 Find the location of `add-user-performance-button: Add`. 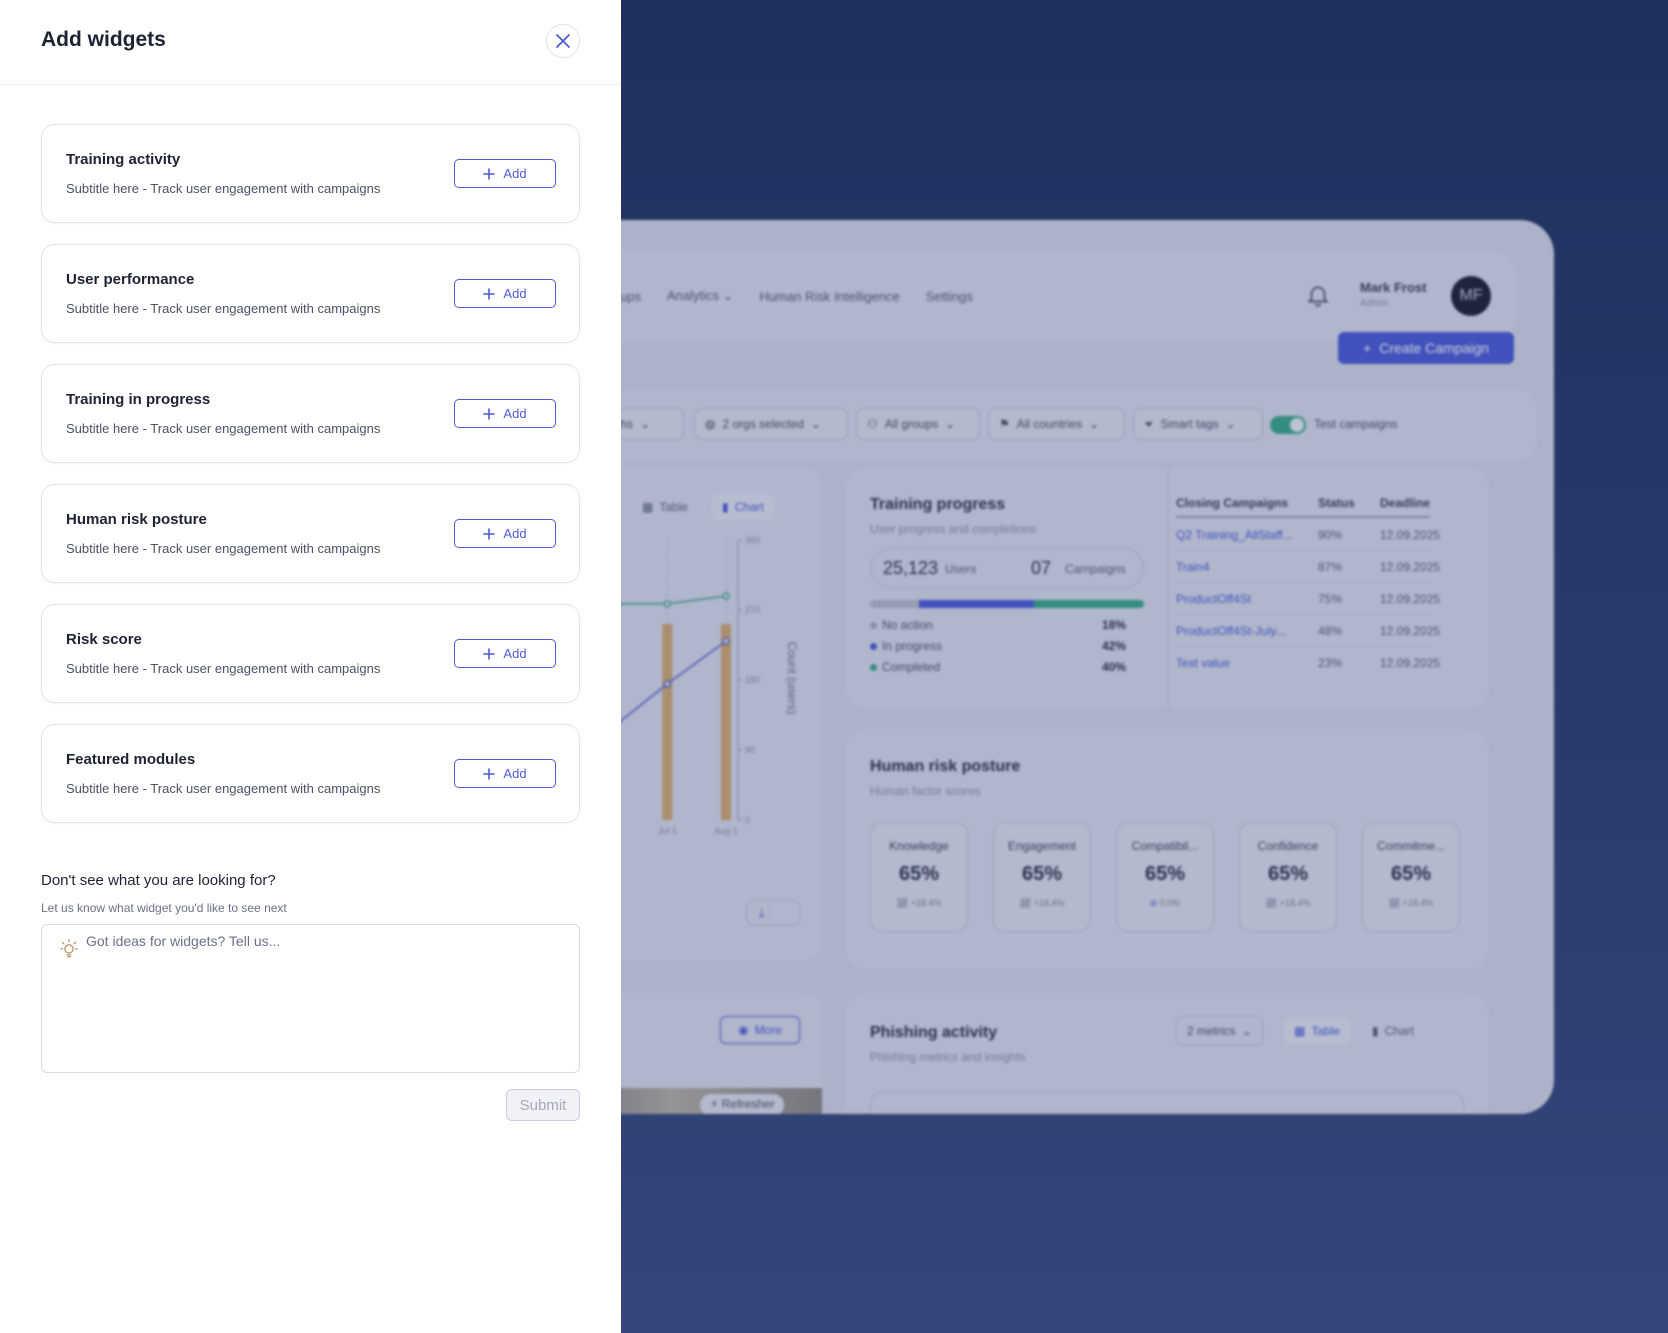

add-user-performance-button: Add is located at coordinates (505, 293).